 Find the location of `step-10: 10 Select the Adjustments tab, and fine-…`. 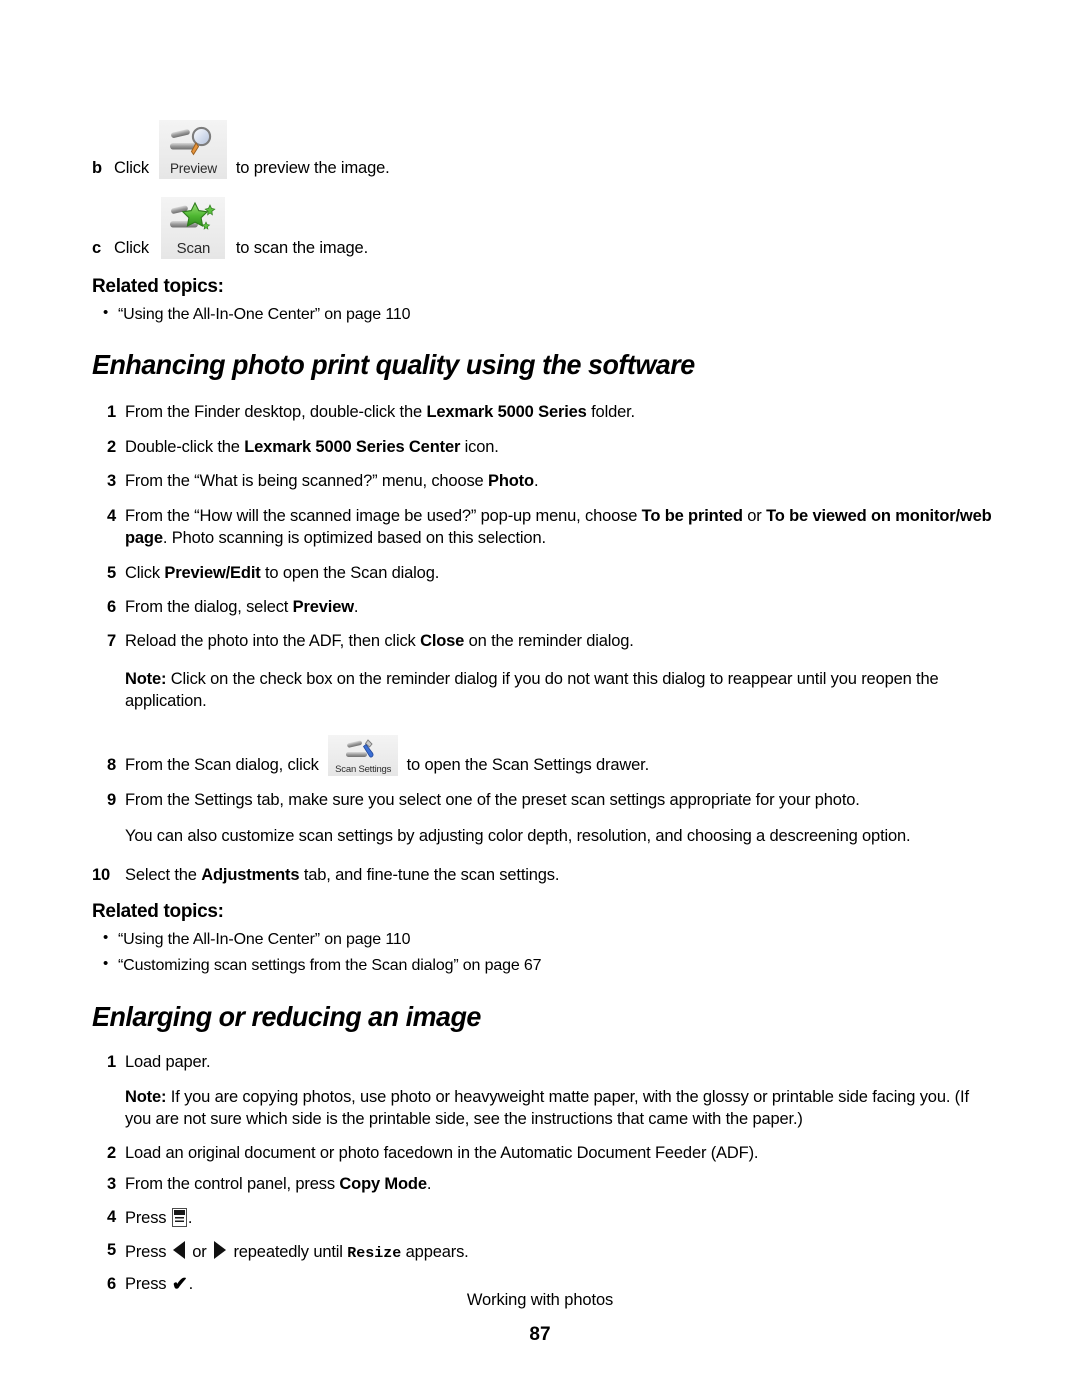

step-10: 10 Select the Adjustments tab, and fine-… is located at coordinates (542, 875).